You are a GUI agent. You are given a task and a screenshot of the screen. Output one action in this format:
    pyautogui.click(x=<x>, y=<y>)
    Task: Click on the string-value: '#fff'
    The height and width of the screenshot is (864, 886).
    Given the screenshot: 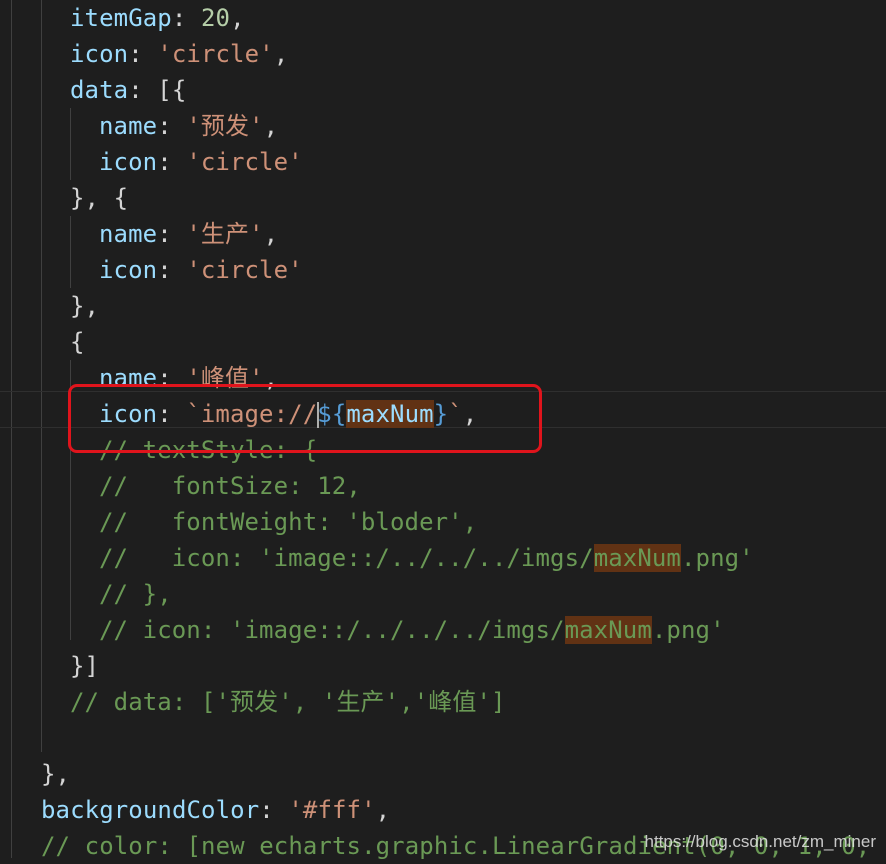 What is the action you would take?
    pyautogui.click(x=332, y=810)
    